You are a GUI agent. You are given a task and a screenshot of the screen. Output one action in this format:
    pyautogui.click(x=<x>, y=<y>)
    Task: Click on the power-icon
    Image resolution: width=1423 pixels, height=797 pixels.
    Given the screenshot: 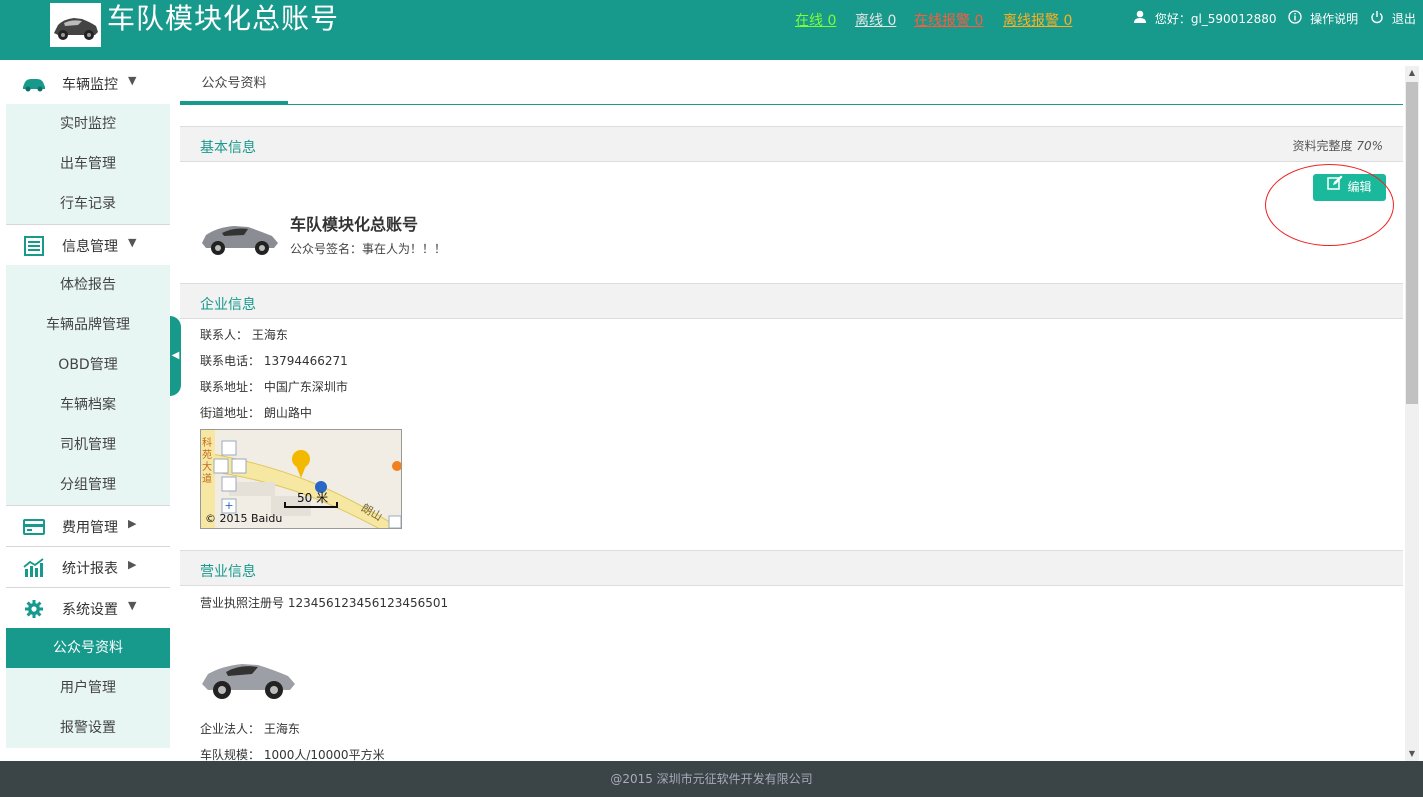 What is the action you would take?
    pyautogui.click(x=1377, y=18)
    